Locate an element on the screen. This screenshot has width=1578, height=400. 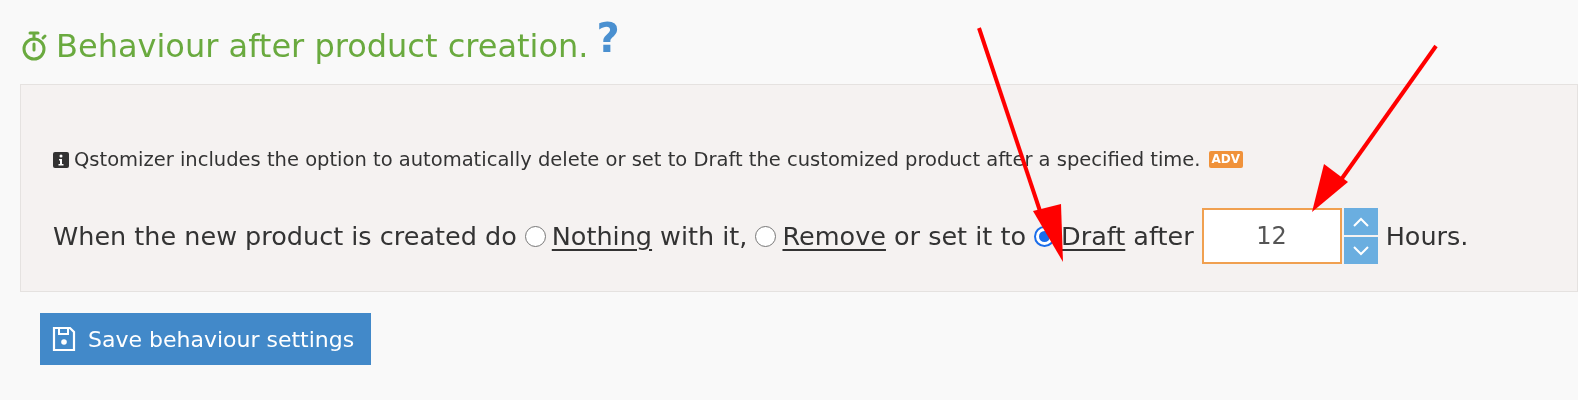
section-title: Behaviour after product creation. is located at coordinates (322, 46).